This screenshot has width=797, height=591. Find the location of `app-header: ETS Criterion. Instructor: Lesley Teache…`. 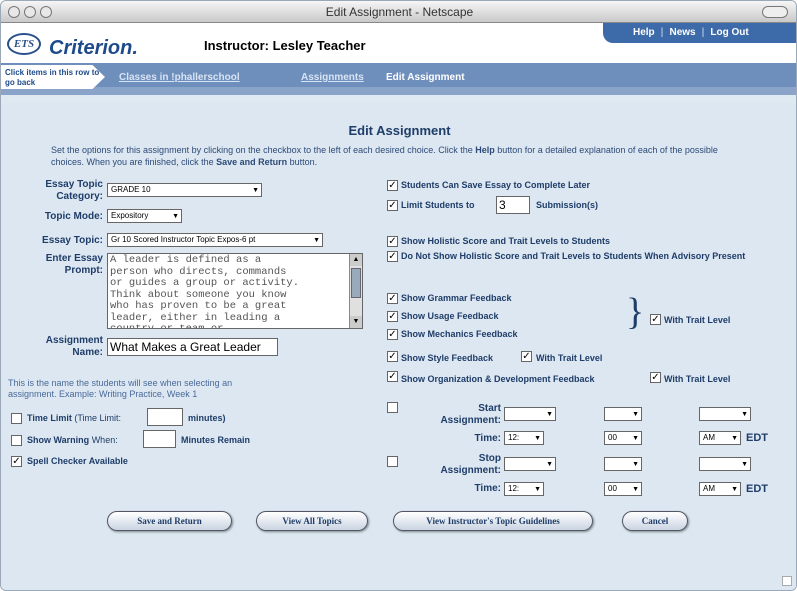

app-header: ETS Criterion. Instructor: Lesley Teache… is located at coordinates (398, 43).